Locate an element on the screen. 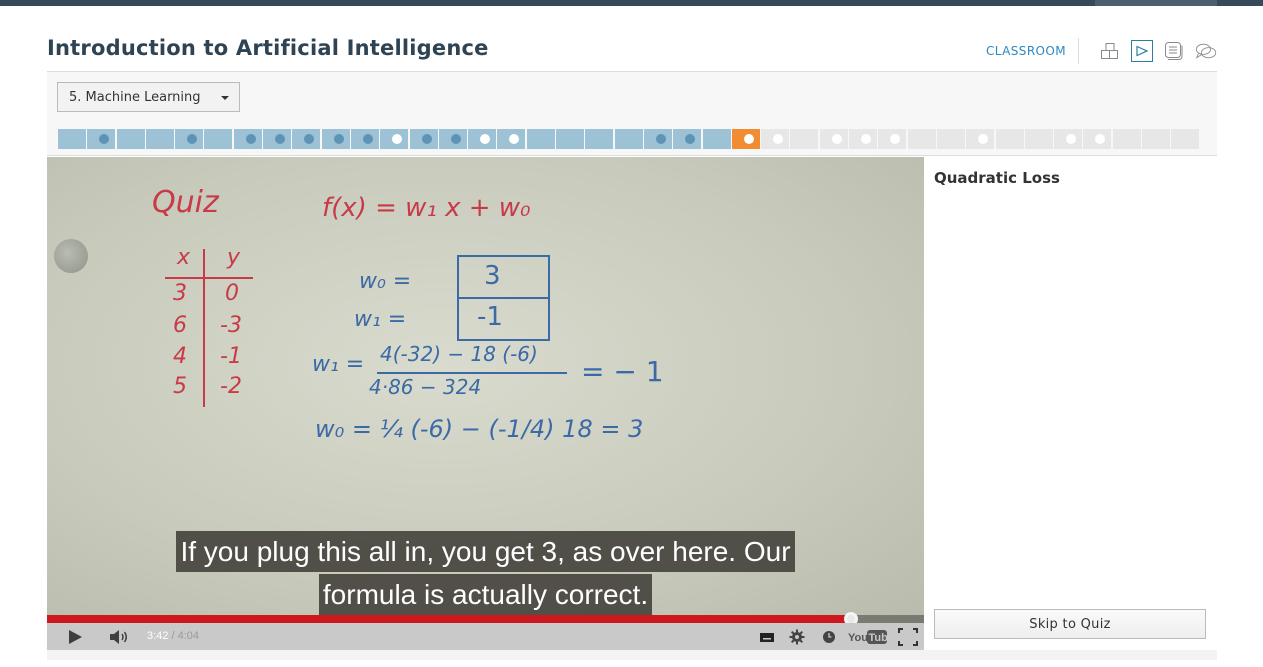 The width and height of the screenshot is (1263, 667). chevron-down-icon is located at coordinates (225, 98).